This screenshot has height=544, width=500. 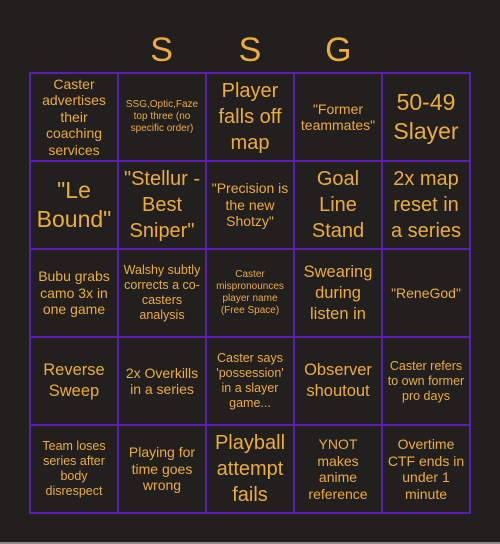 I want to click on bingo-cell: 2x Overkills in a series, so click(x=162, y=381).